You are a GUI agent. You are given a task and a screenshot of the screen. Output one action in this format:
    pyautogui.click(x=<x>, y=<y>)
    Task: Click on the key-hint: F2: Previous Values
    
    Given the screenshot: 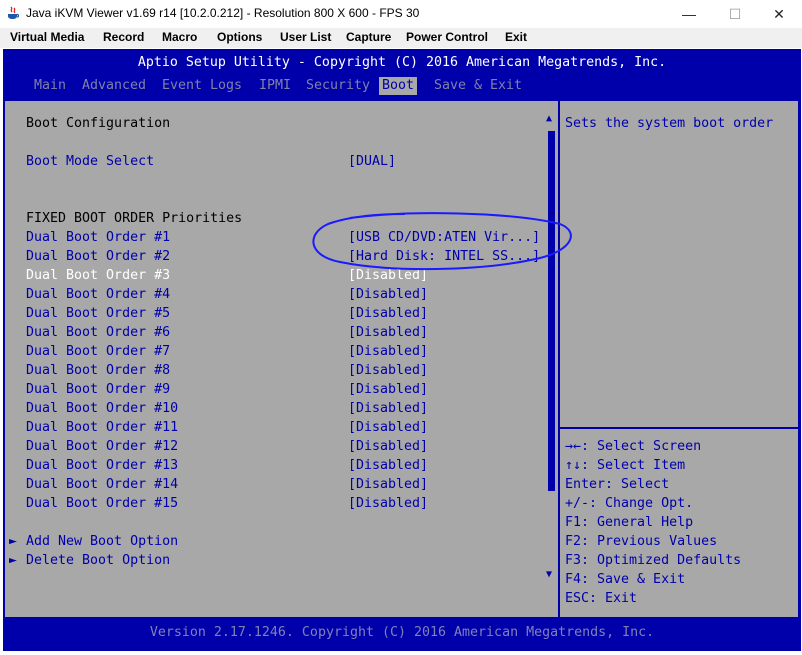 What is the action you would take?
    pyautogui.click(x=641, y=541)
    